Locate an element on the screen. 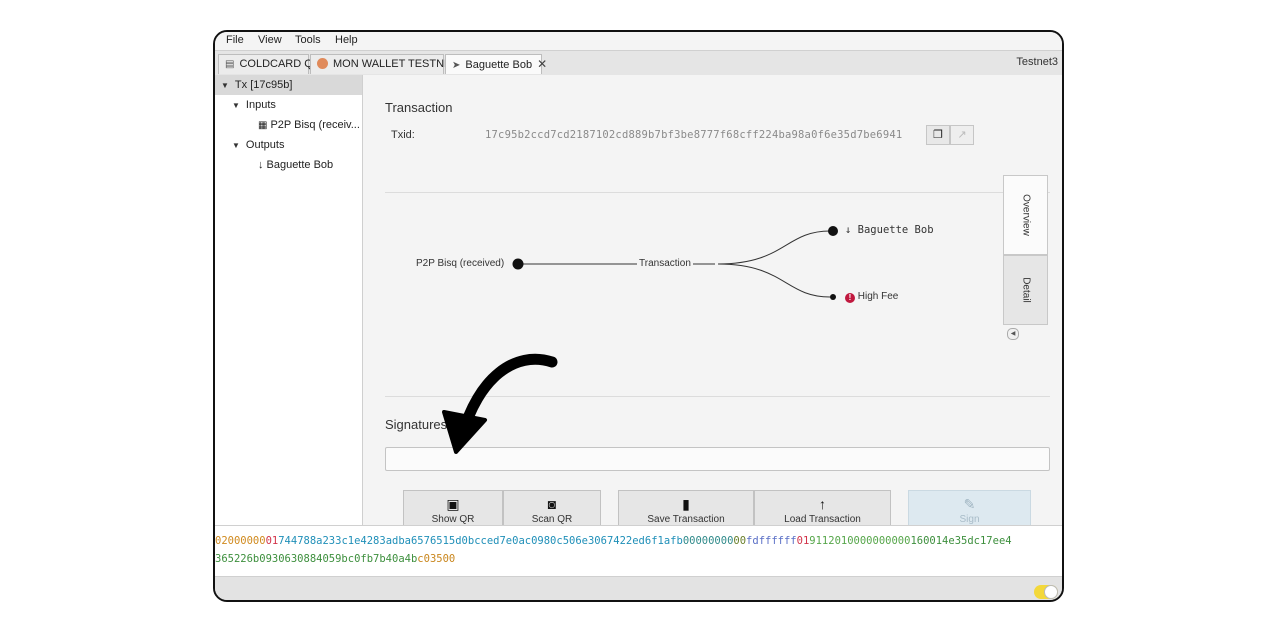 The image size is (1280, 635). arrow-head is located at coordinates (464, 432).